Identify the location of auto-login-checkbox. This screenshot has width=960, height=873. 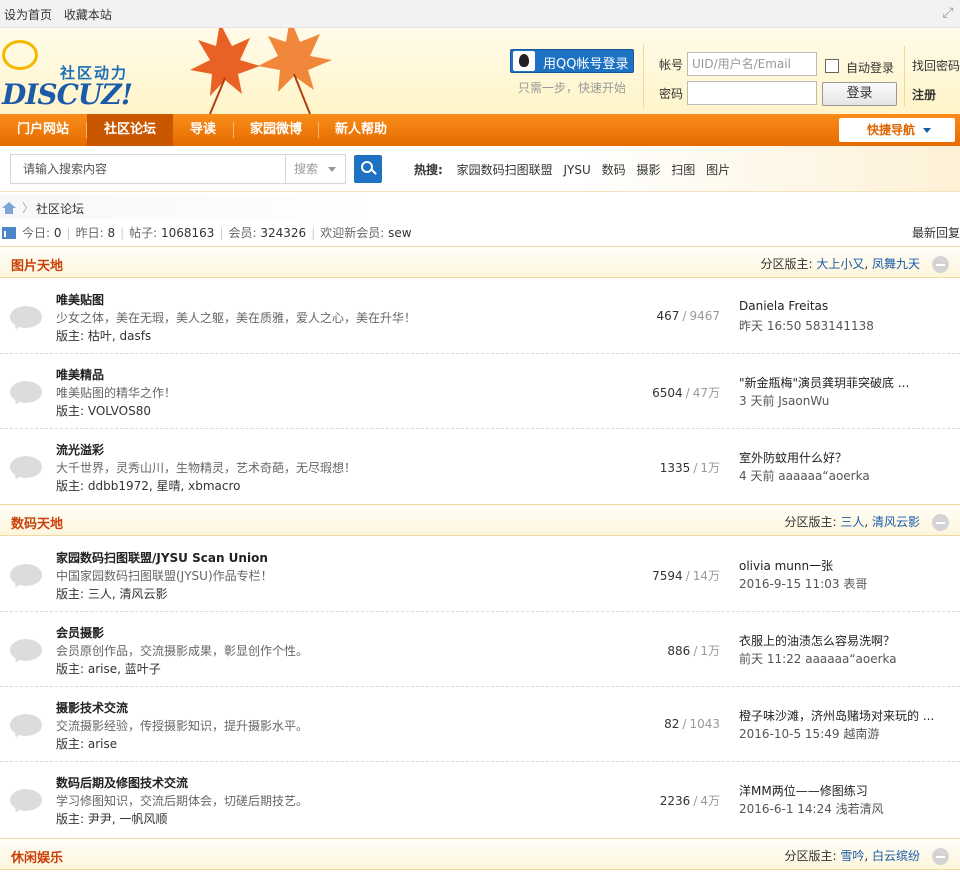
(832, 66).